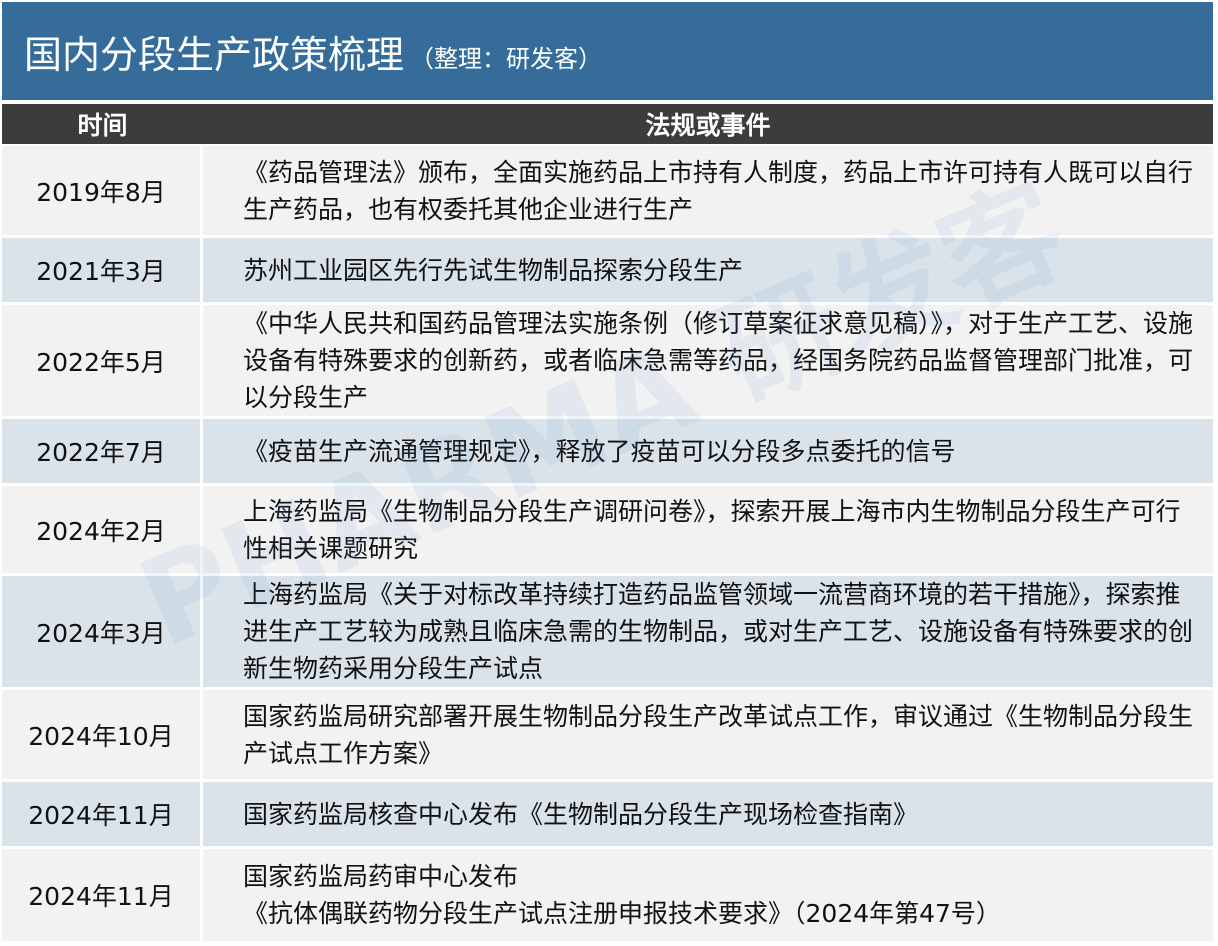  What do you see at coordinates (581, 814) in the screenshot?
I see `row-event: 国家药监局核查中心发布《生物制品分段生产现场检查指南》` at bounding box center [581, 814].